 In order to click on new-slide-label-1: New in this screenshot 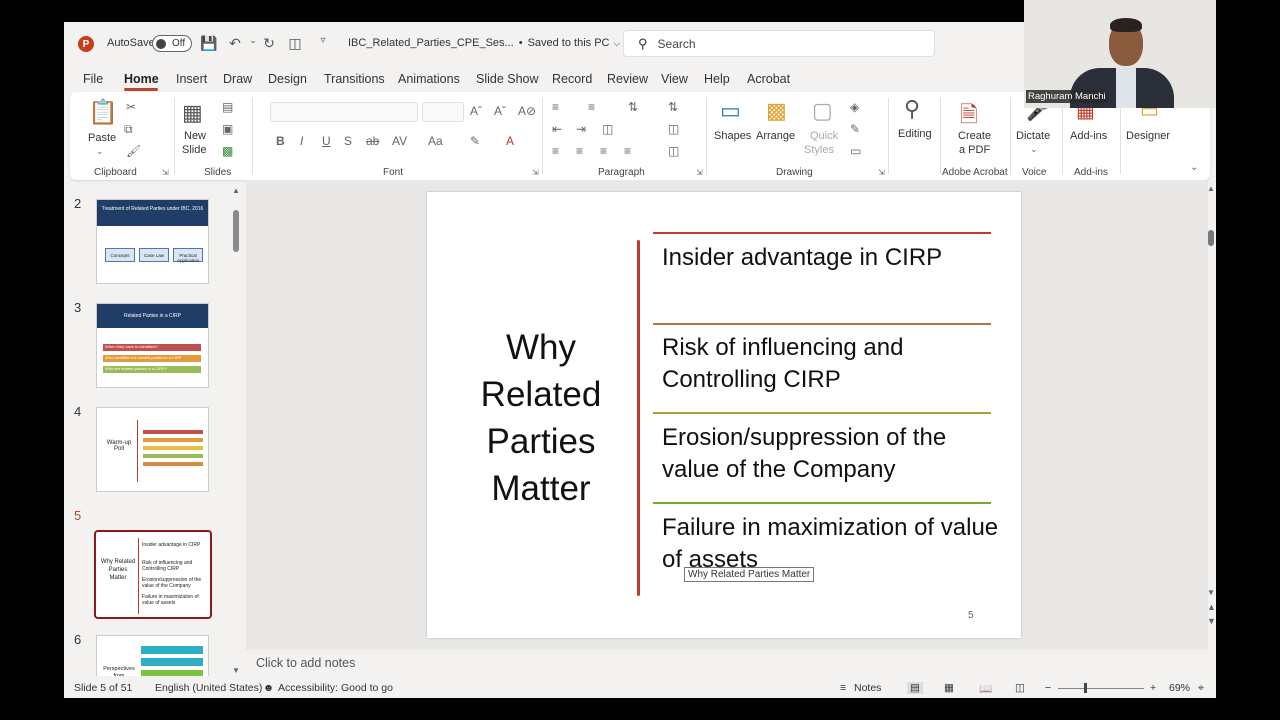, I will do `click(195, 136)`.